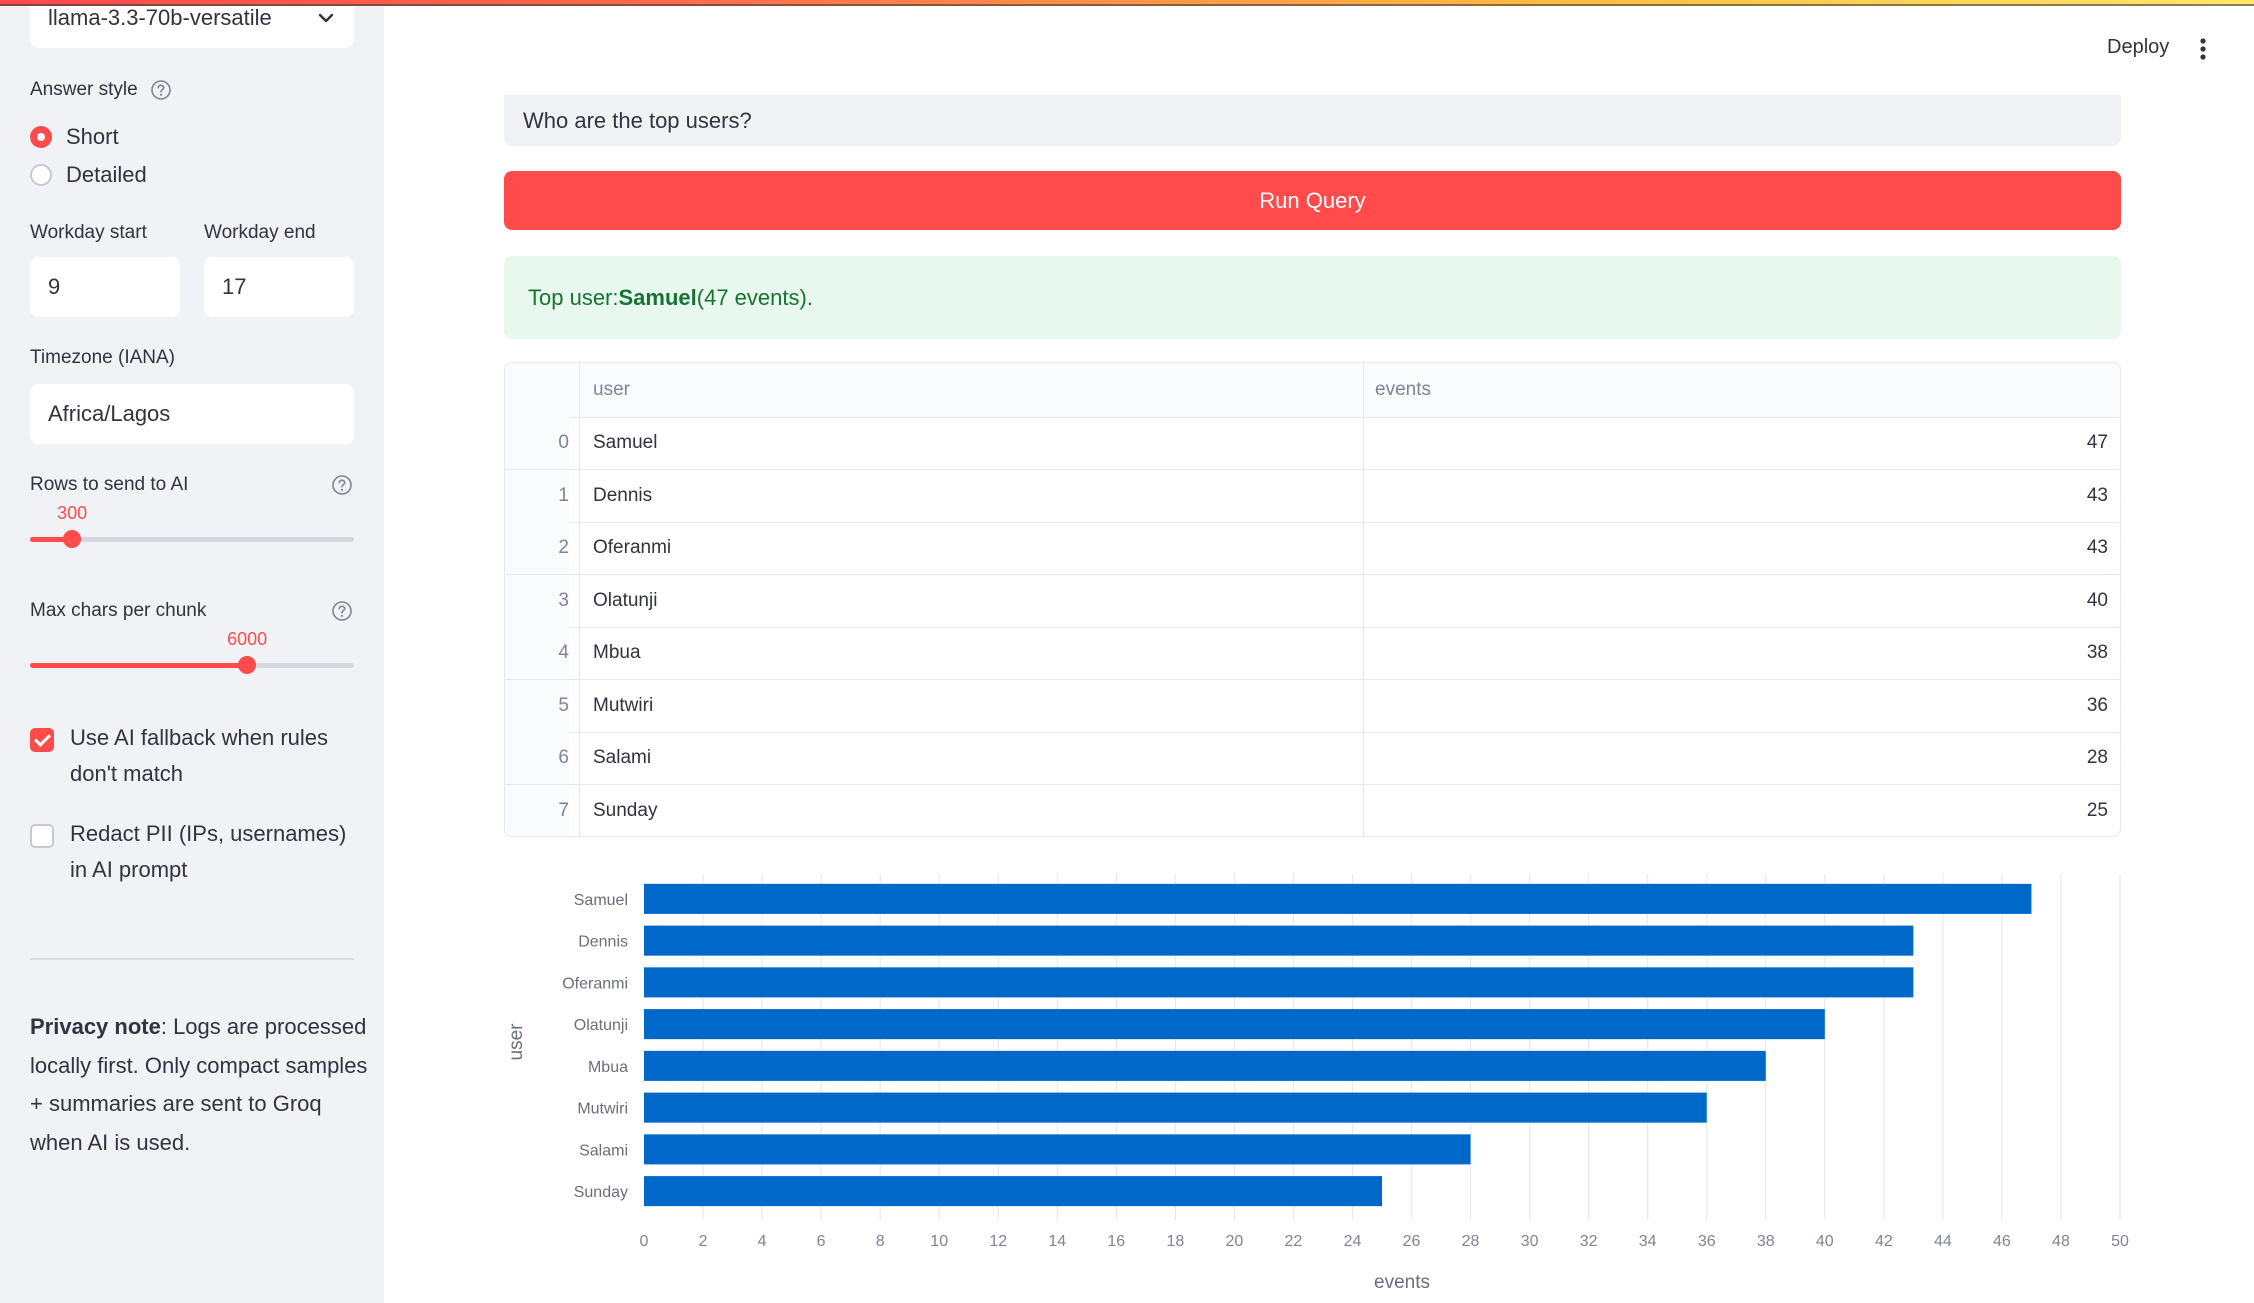 The image size is (2254, 1303). I want to click on chars-slider, so click(192, 665).